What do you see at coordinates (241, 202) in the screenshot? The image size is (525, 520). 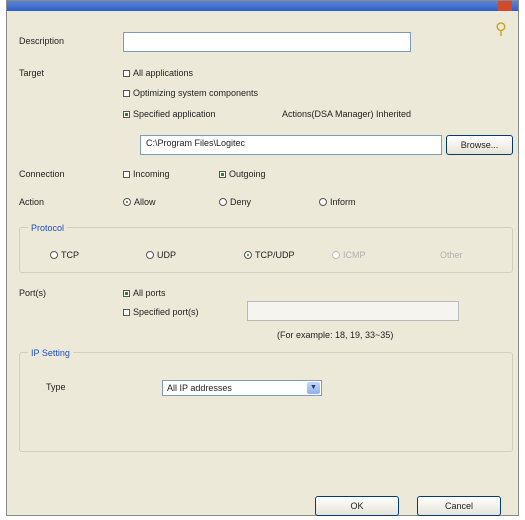 I see `action-option-label: Deny` at bounding box center [241, 202].